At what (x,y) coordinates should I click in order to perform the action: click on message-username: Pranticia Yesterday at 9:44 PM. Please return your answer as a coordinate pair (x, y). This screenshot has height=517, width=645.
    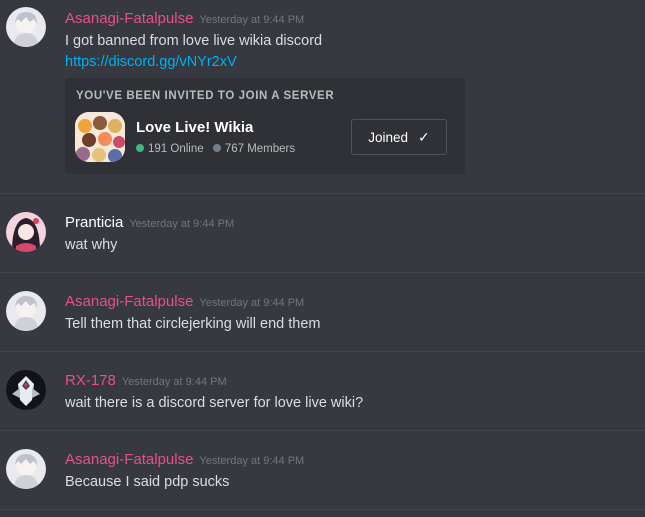
    Looking at the image, I should click on (149, 222).